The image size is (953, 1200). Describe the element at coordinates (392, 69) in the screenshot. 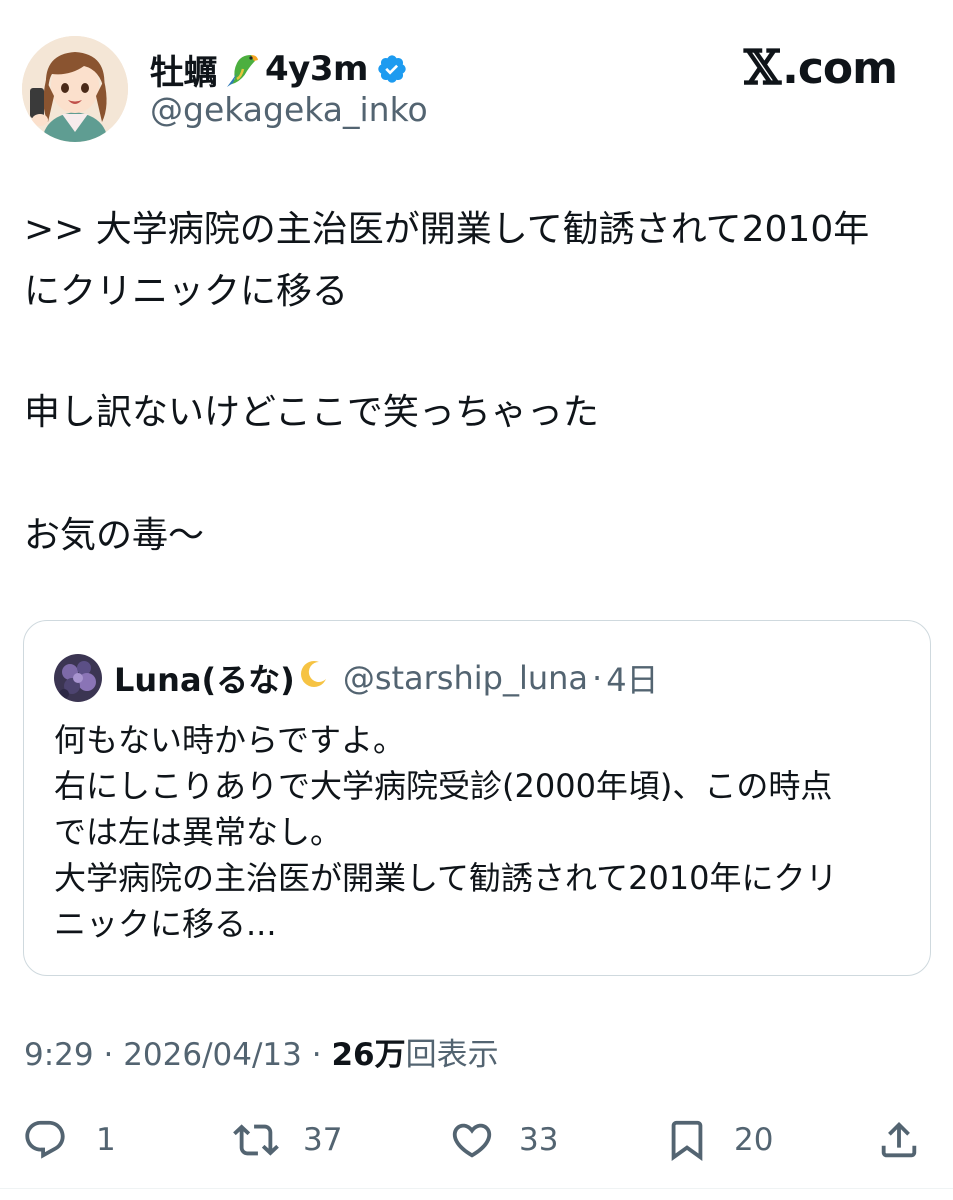

I see `verified-badge-icon` at that location.